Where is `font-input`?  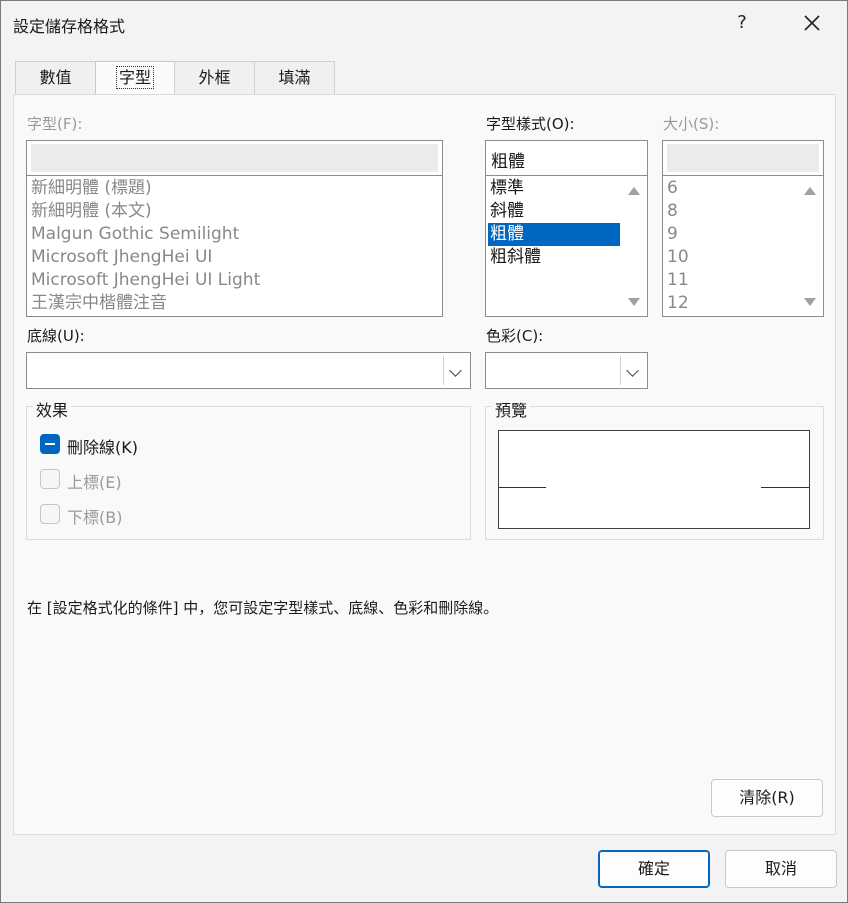 font-input is located at coordinates (234, 158).